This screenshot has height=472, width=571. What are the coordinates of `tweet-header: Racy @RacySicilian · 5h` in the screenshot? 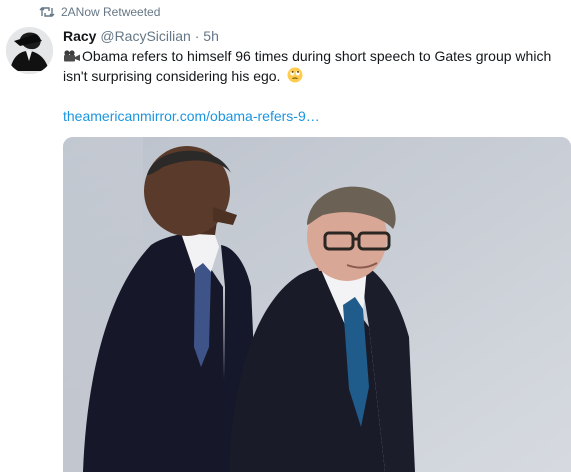 It's located at (141, 36).